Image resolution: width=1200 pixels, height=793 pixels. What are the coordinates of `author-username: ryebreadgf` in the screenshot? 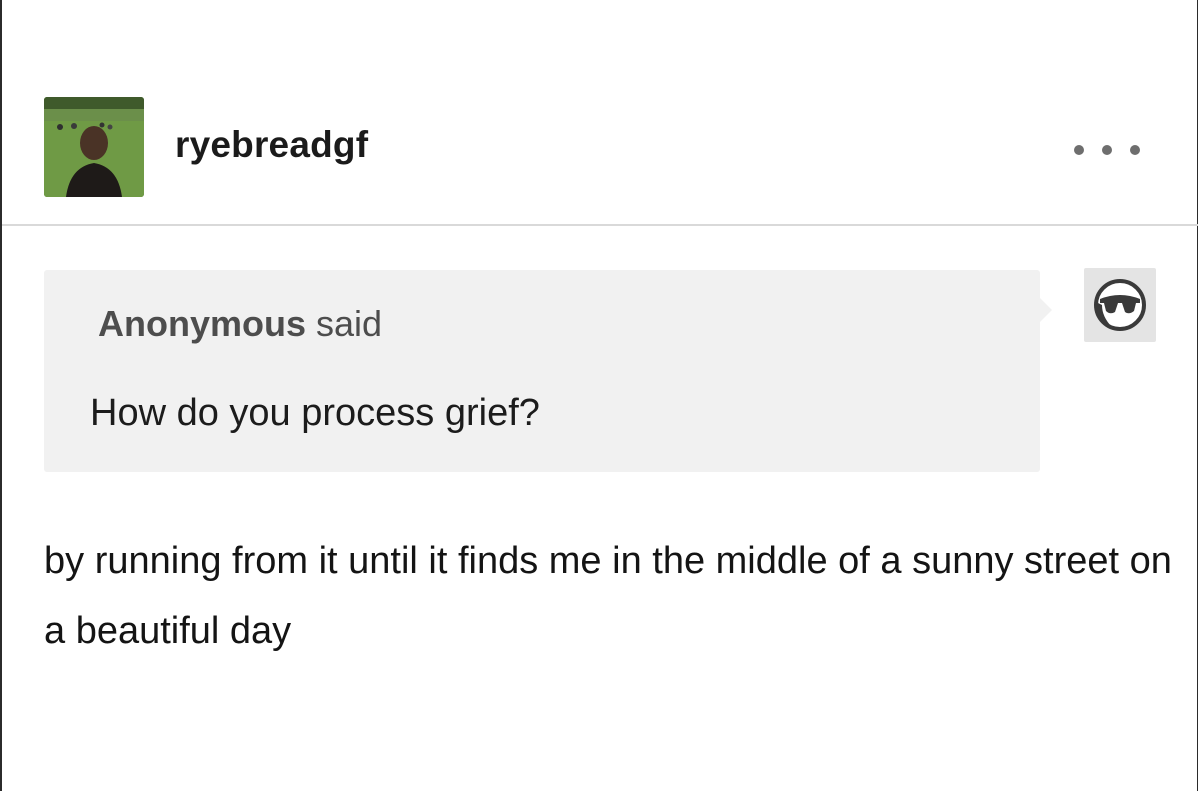 It's located at (271, 144).